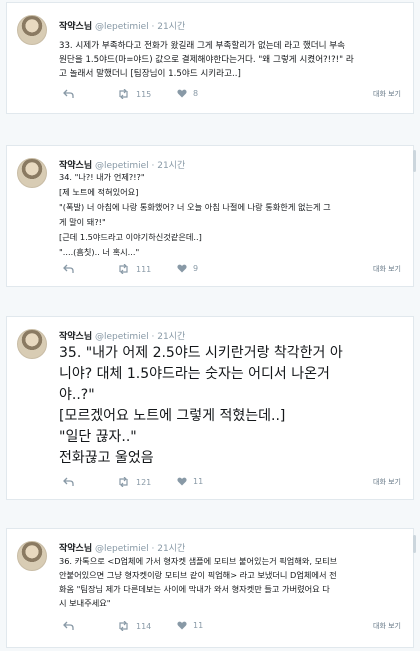  I want to click on retweet-count: 115, so click(144, 94).